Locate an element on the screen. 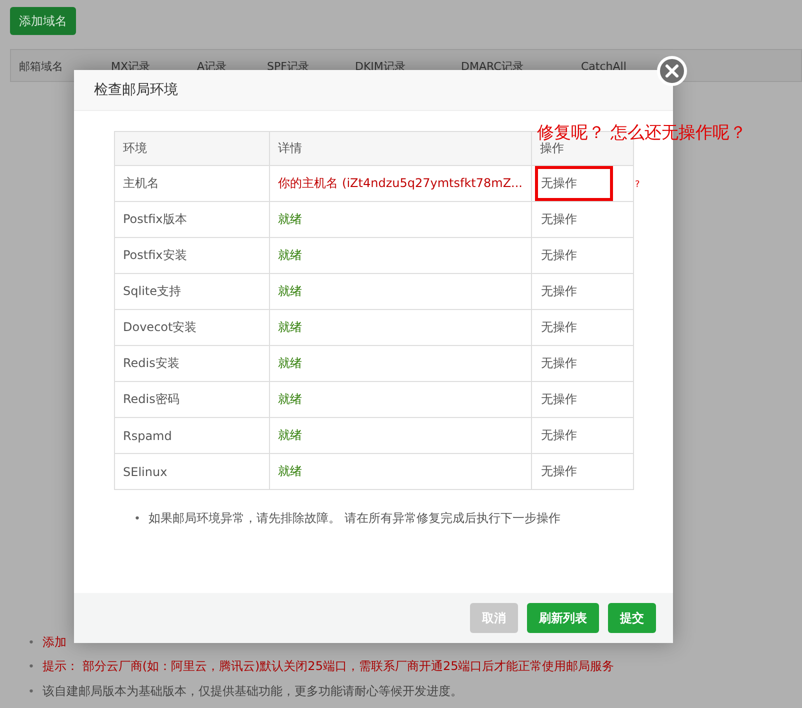 The image size is (802, 708). dialog-button: 提交 is located at coordinates (632, 618).